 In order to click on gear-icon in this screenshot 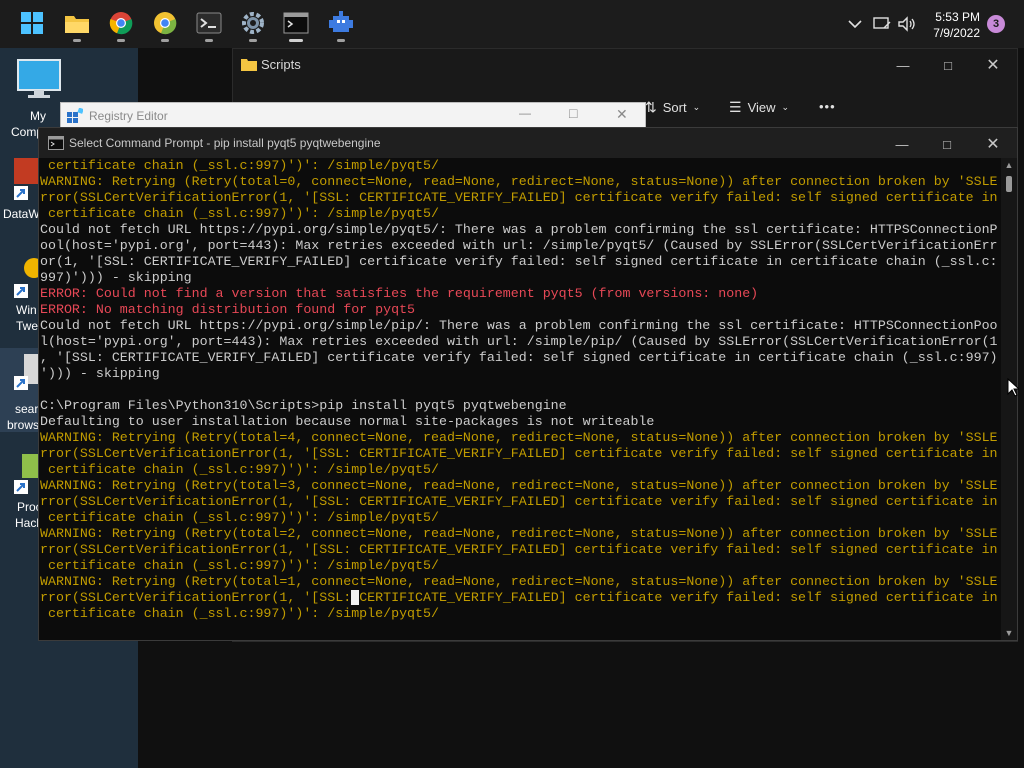, I will do `click(253, 23)`.